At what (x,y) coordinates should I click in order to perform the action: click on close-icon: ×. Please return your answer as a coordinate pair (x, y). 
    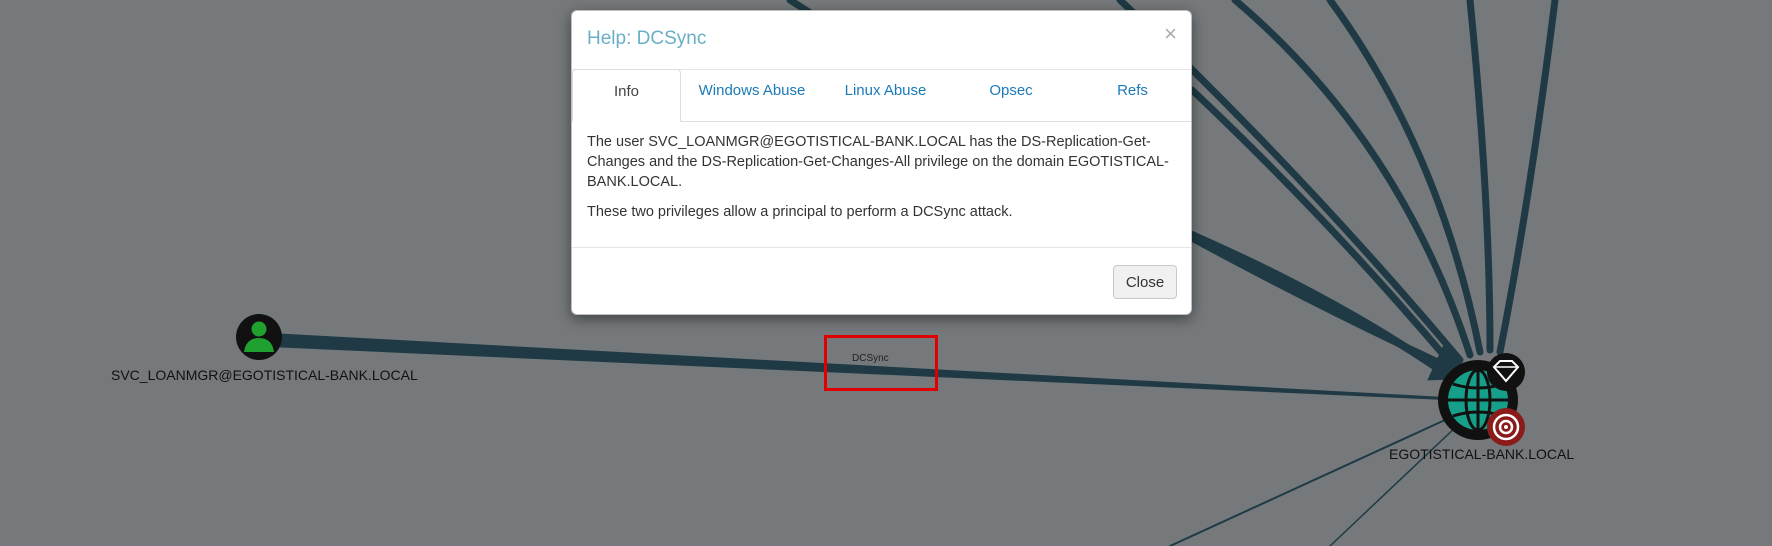
    Looking at the image, I should click on (1170, 34).